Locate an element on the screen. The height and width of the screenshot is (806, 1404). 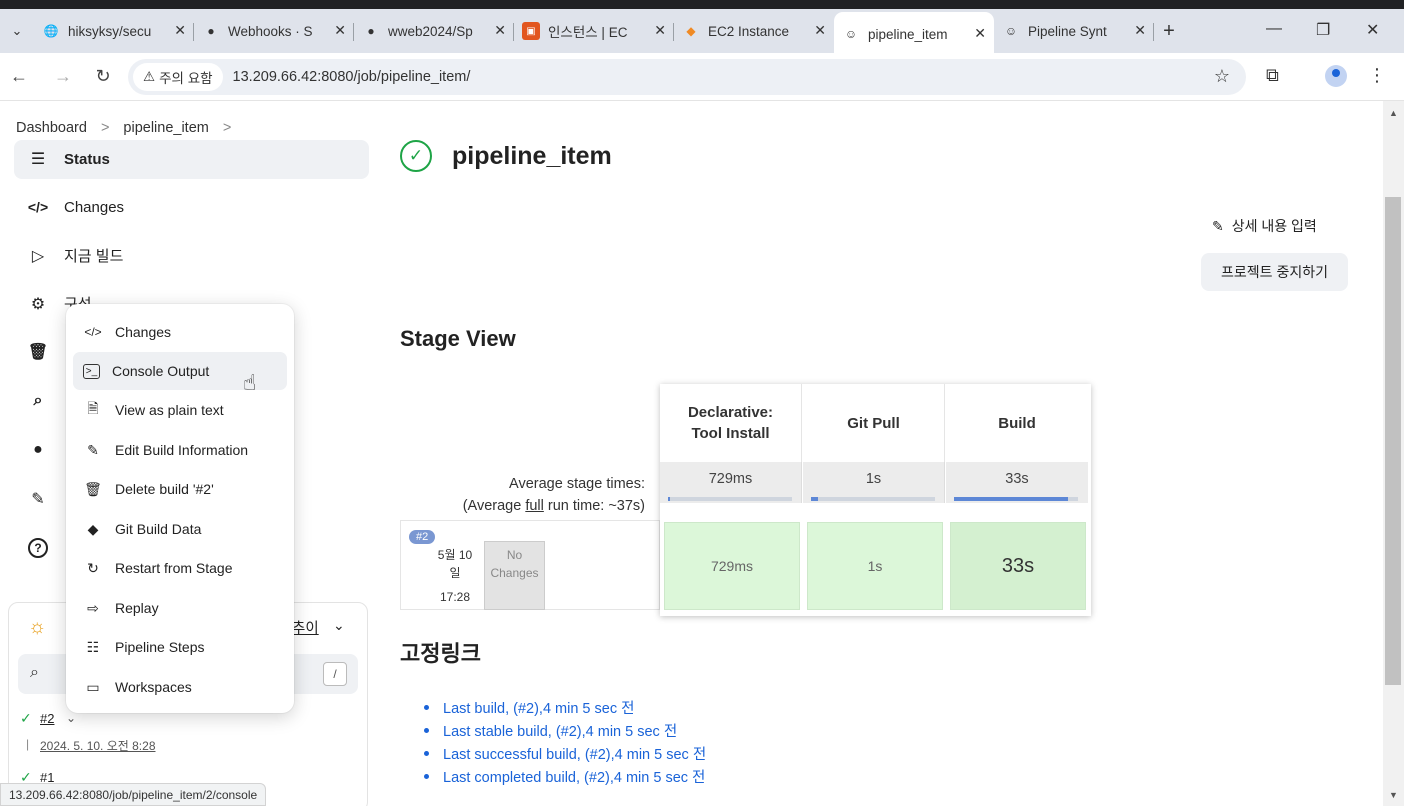
build-badge: #2 is located at coordinates (422, 537).